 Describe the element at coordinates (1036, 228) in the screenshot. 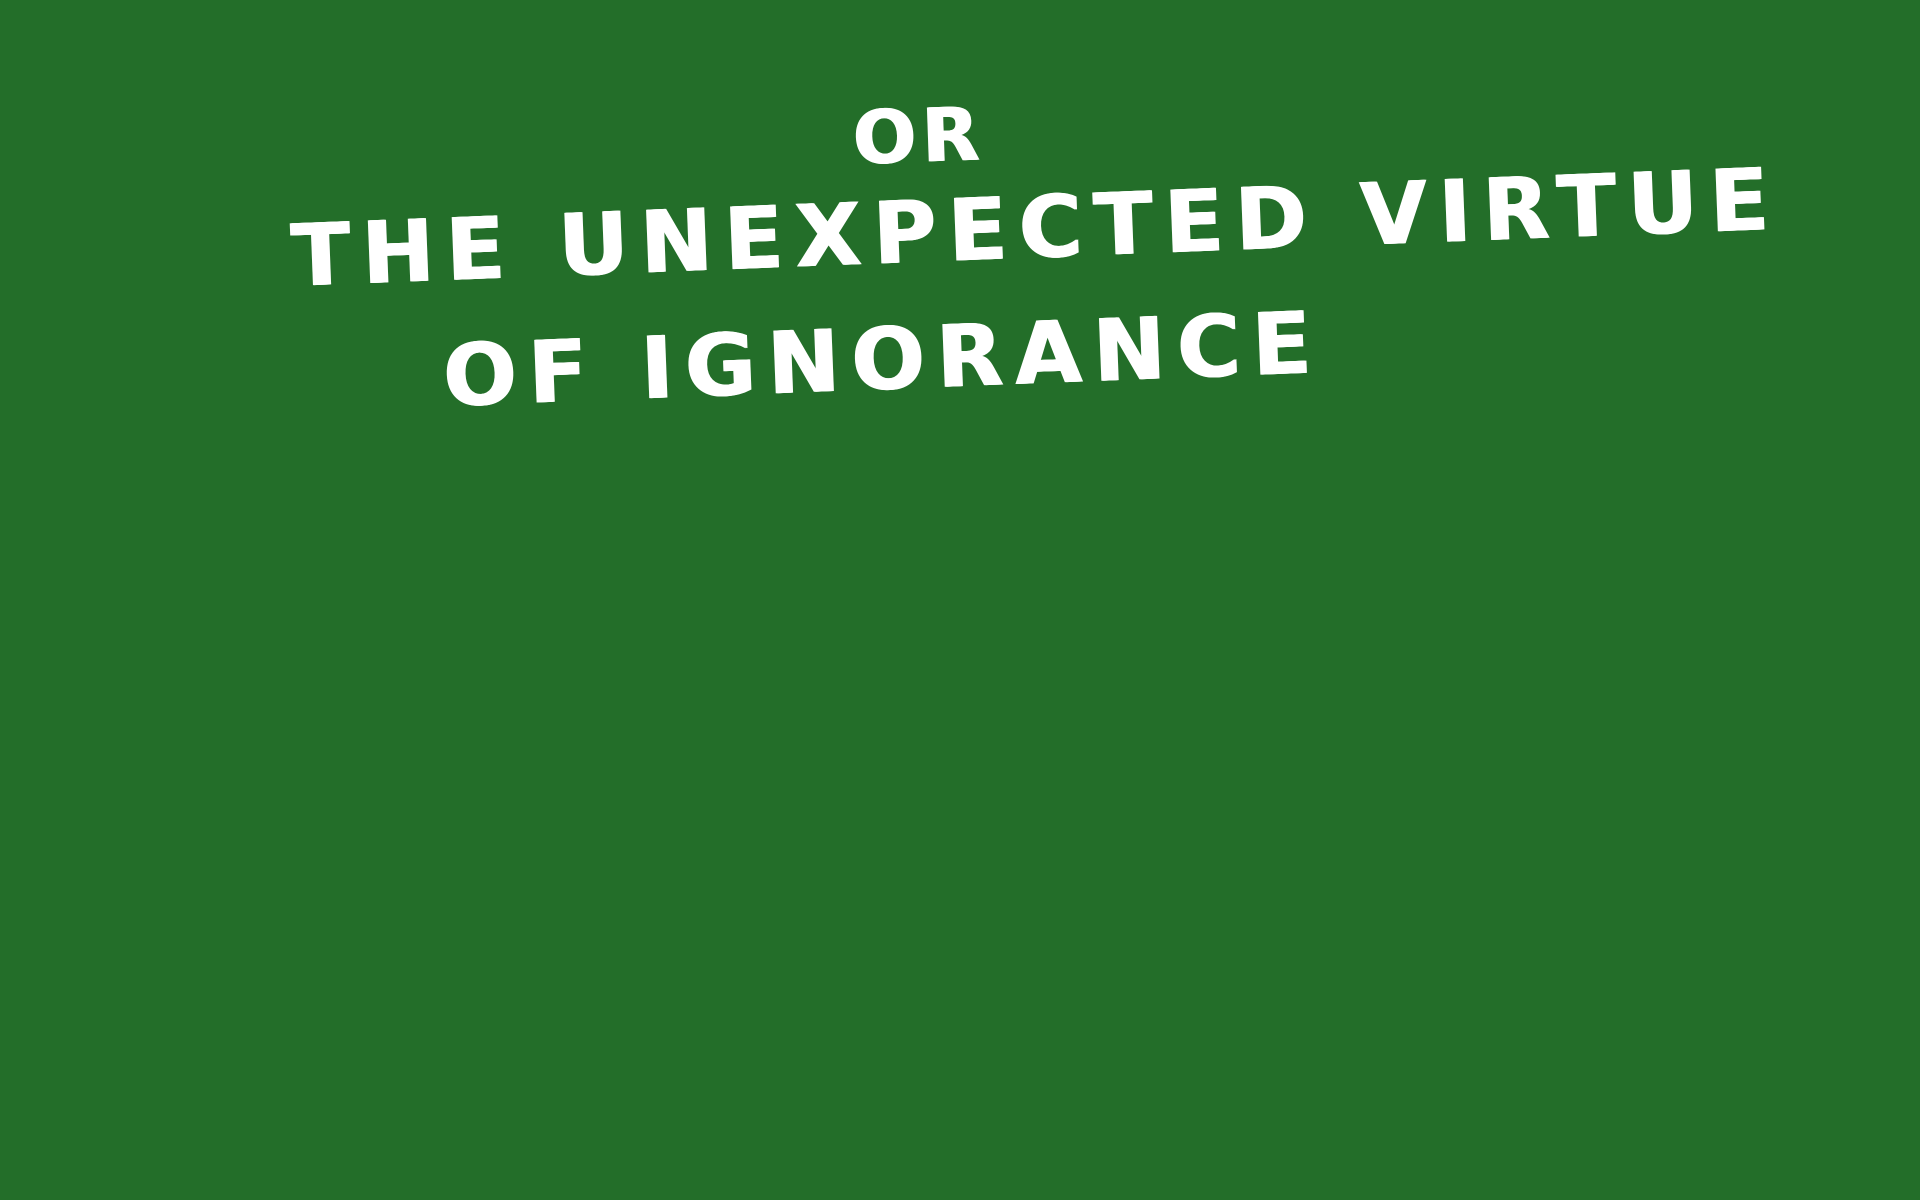

I see `subtitle-line-1-text: THE UNEXPECTED VIRTUE` at that location.